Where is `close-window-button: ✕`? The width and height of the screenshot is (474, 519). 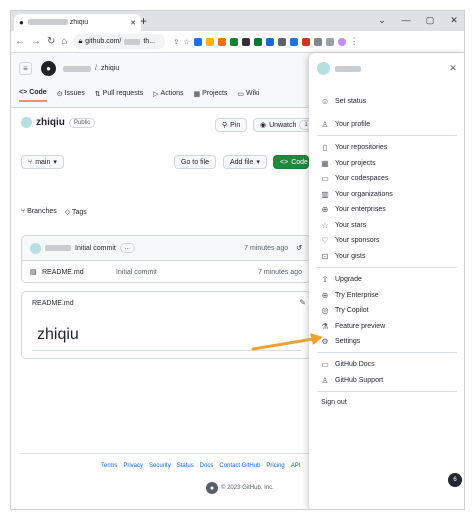 close-window-button: ✕ is located at coordinates (453, 20).